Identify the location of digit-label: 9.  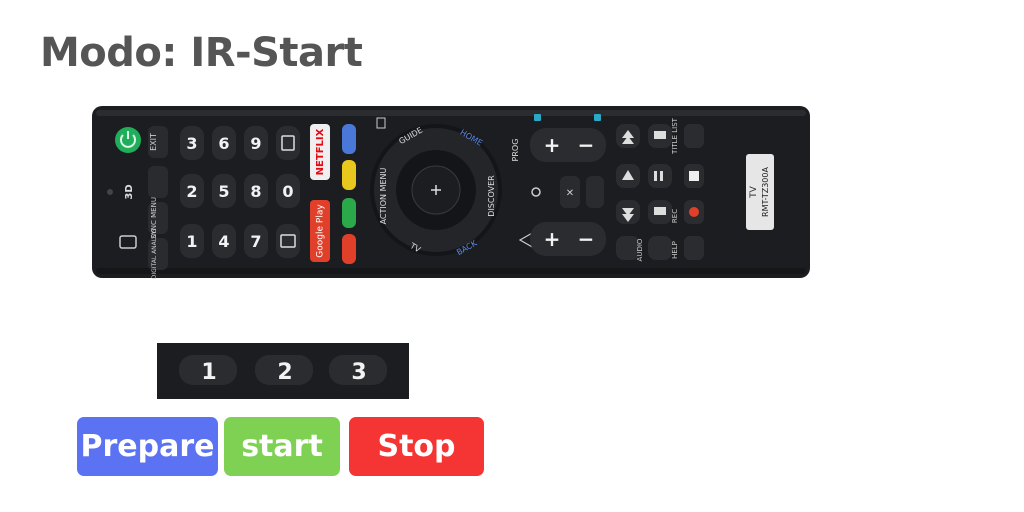
(255, 143).